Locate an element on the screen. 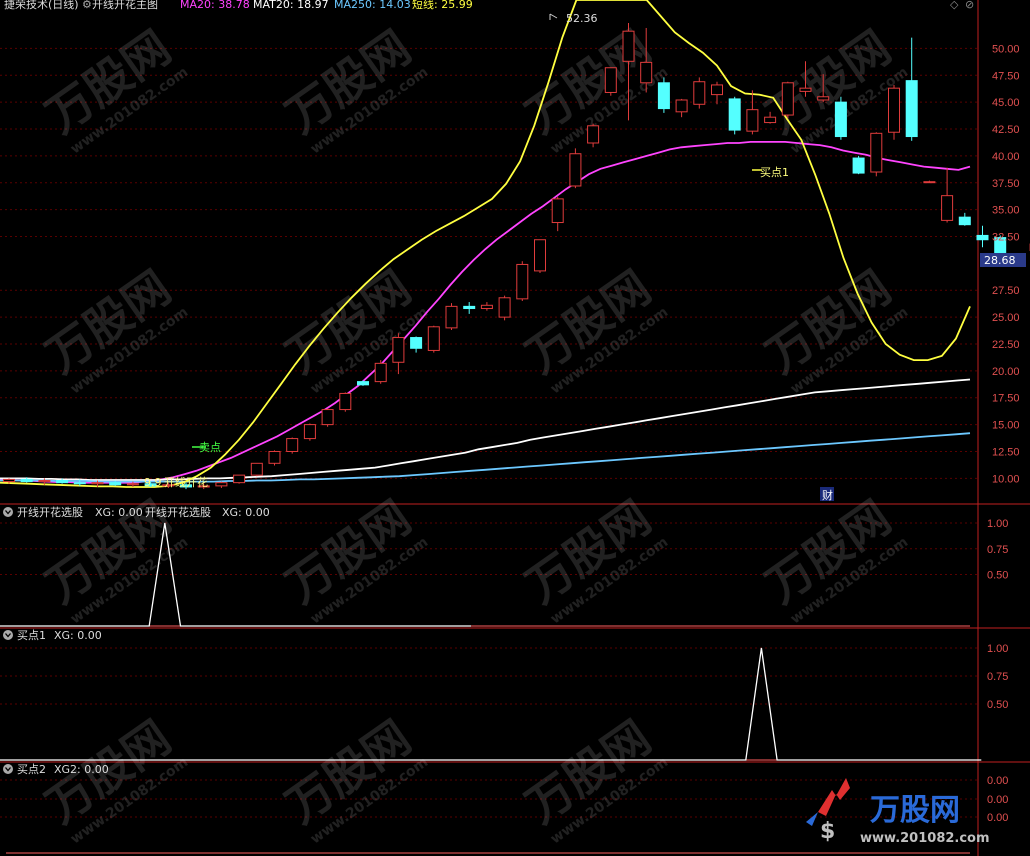  y-tick-label: 25.00 is located at coordinates (1006, 318).